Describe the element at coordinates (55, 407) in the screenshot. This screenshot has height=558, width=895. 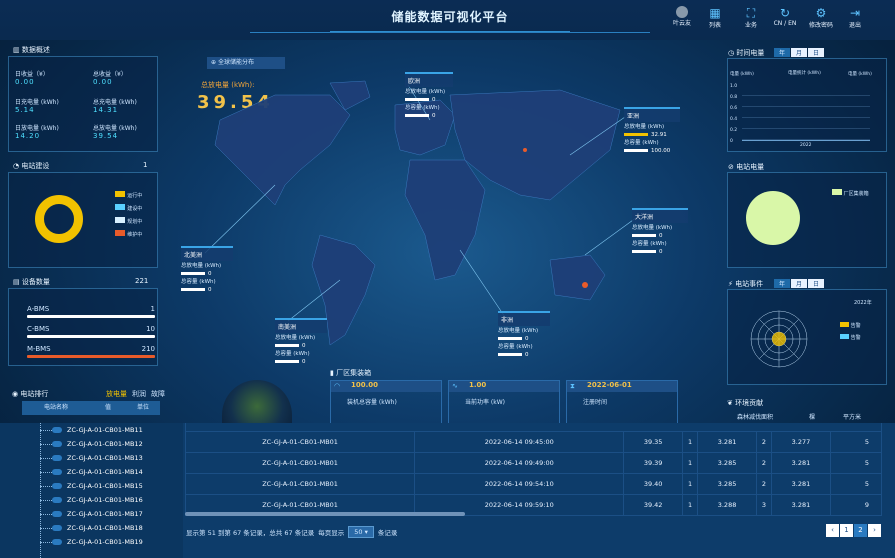
I see `col-station-name: 电站名称` at that location.